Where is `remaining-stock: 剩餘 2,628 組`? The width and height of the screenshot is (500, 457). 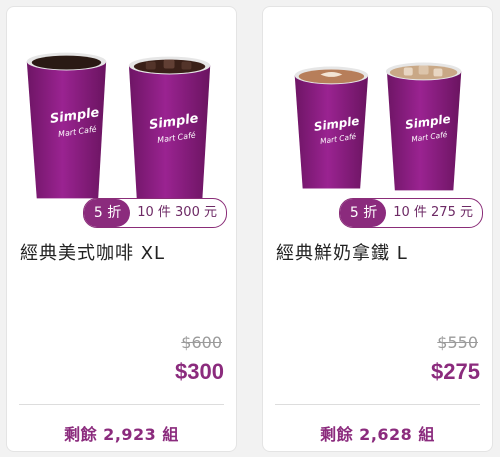 remaining-stock: 剩餘 2,628 組 is located at coordinates (377, 434).